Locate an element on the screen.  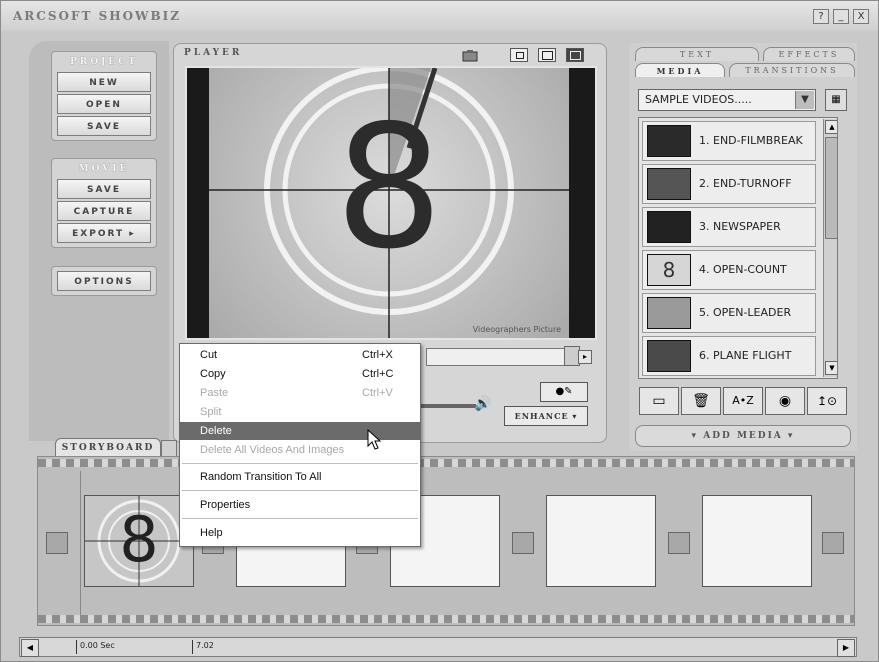
fullscreen-view-button is located at coordinates (575, 55).